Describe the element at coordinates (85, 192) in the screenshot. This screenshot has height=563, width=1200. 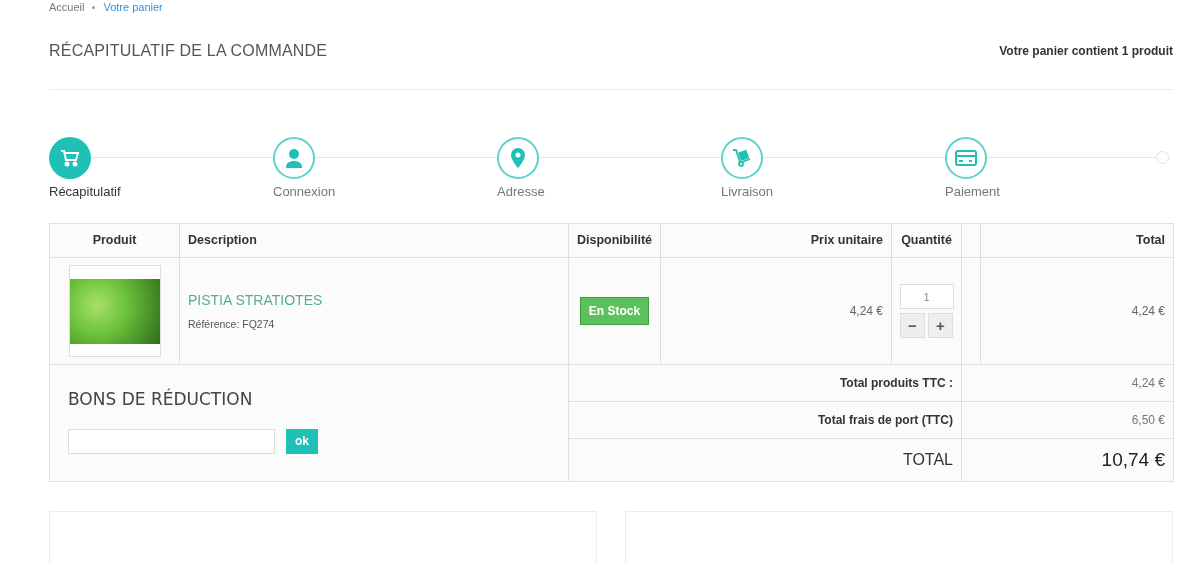
I see `step-label: Récapitulatif` at that location.